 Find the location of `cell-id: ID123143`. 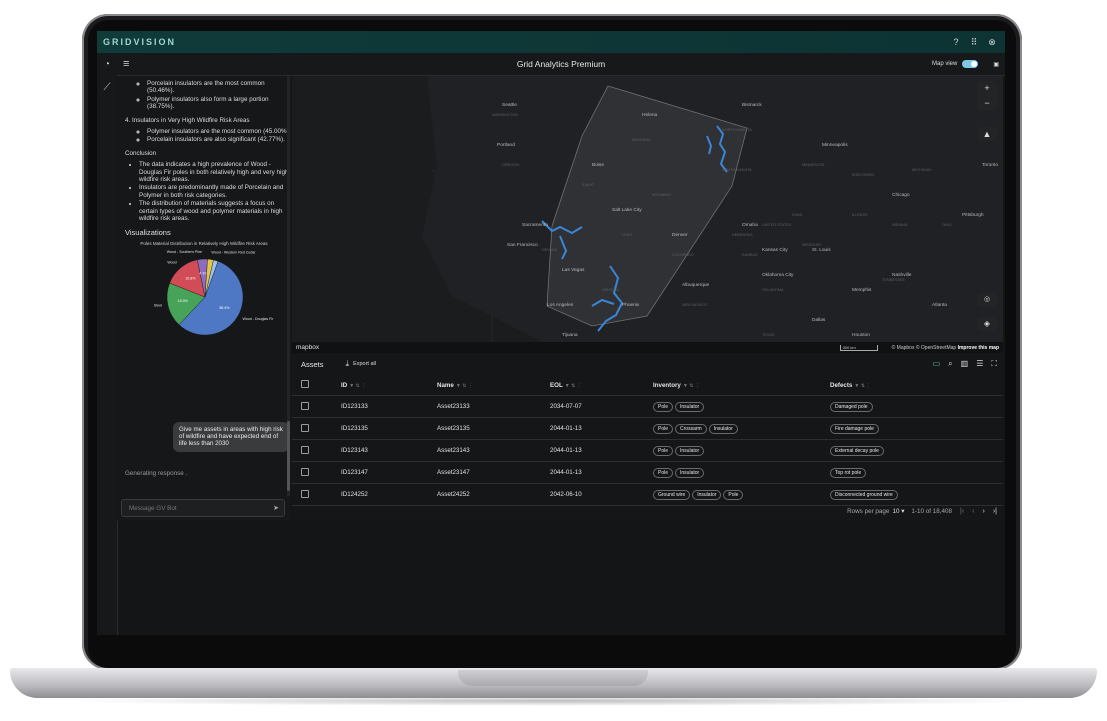

cell-id: ID123143 is located at coordinates (388, 450).